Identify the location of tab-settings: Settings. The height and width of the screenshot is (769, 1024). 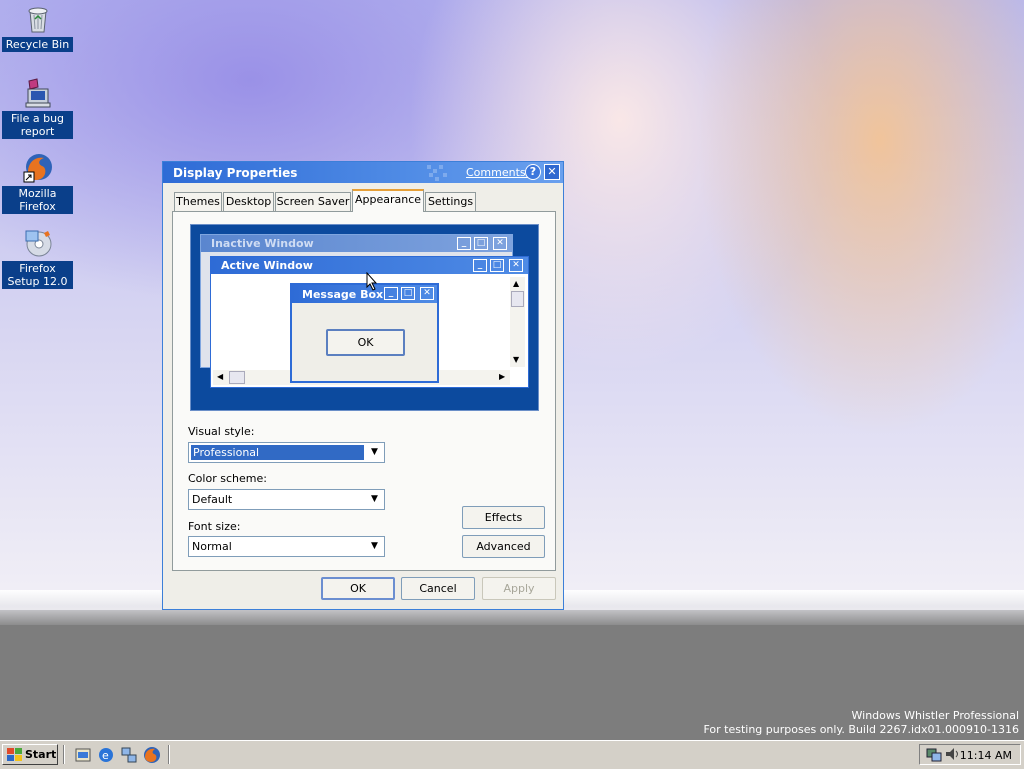
(450, 201).